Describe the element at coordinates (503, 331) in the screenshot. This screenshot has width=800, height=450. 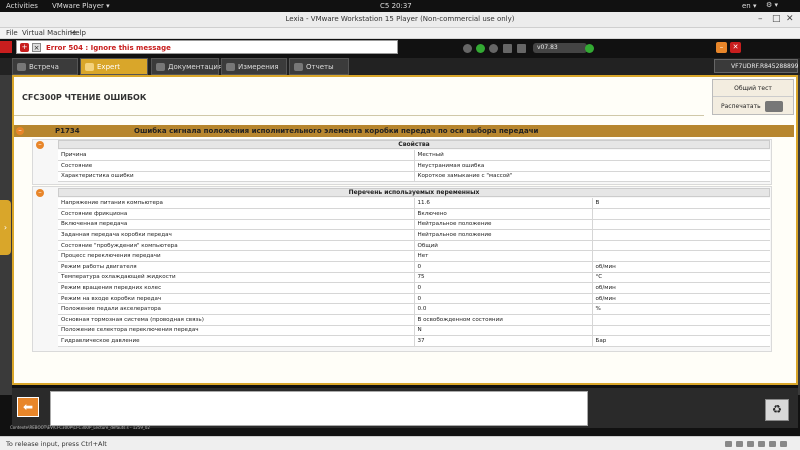
I see `parameter-value: N` at that location.